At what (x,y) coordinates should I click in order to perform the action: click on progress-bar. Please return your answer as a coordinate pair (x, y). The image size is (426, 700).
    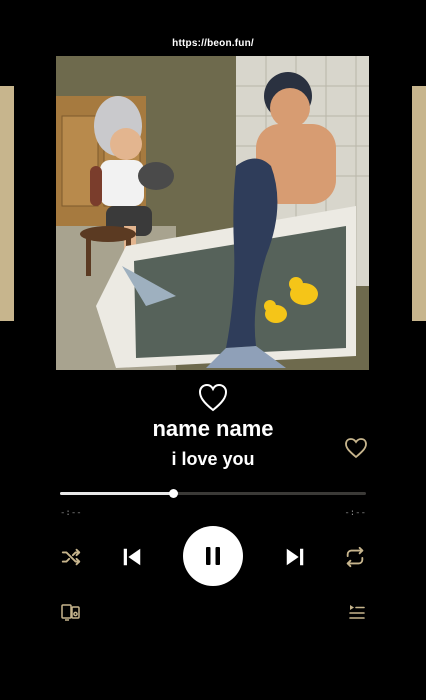
    Looking at the image, I should click on (213, 493).